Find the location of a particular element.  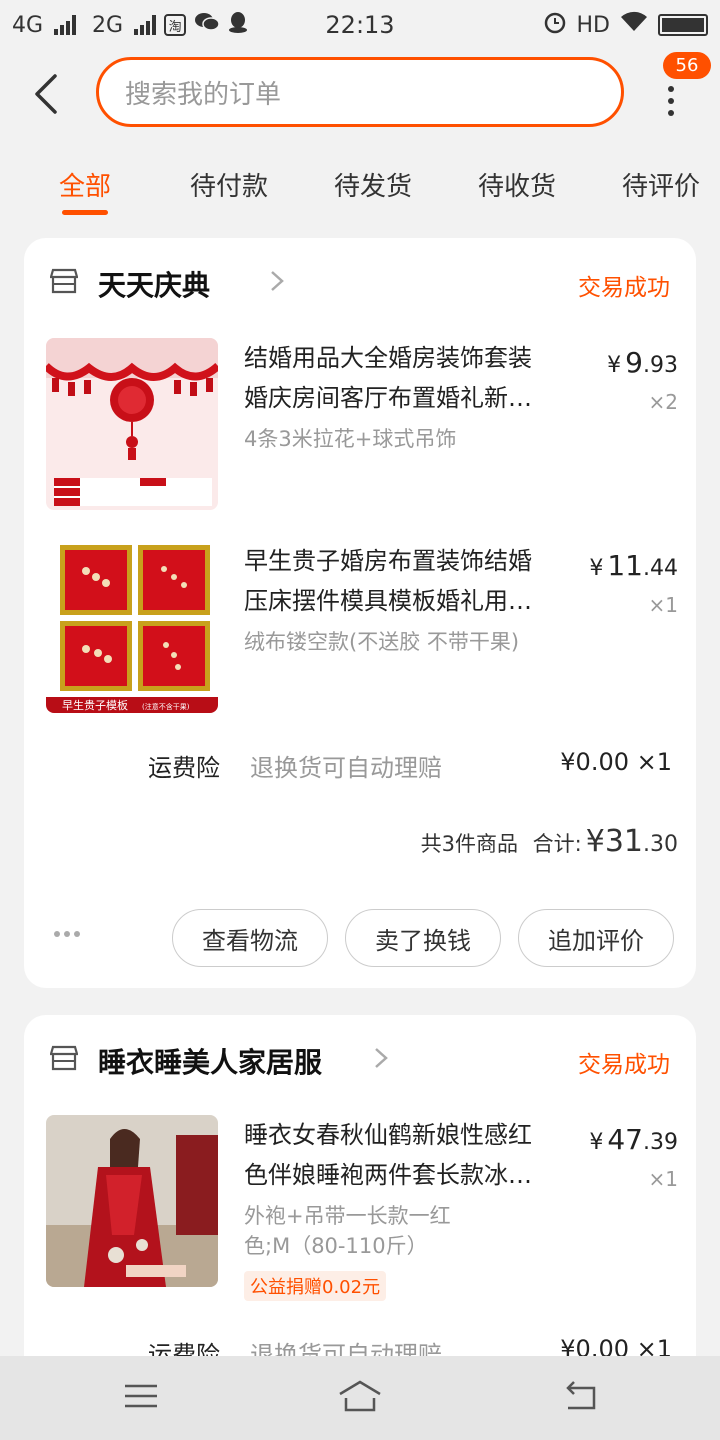

return-icon is located at coordinates (580, 1396).